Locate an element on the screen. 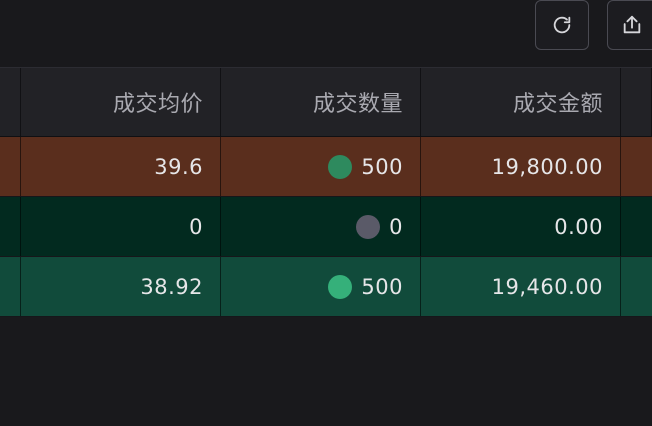  export-button is located at coordinates (629, 25).